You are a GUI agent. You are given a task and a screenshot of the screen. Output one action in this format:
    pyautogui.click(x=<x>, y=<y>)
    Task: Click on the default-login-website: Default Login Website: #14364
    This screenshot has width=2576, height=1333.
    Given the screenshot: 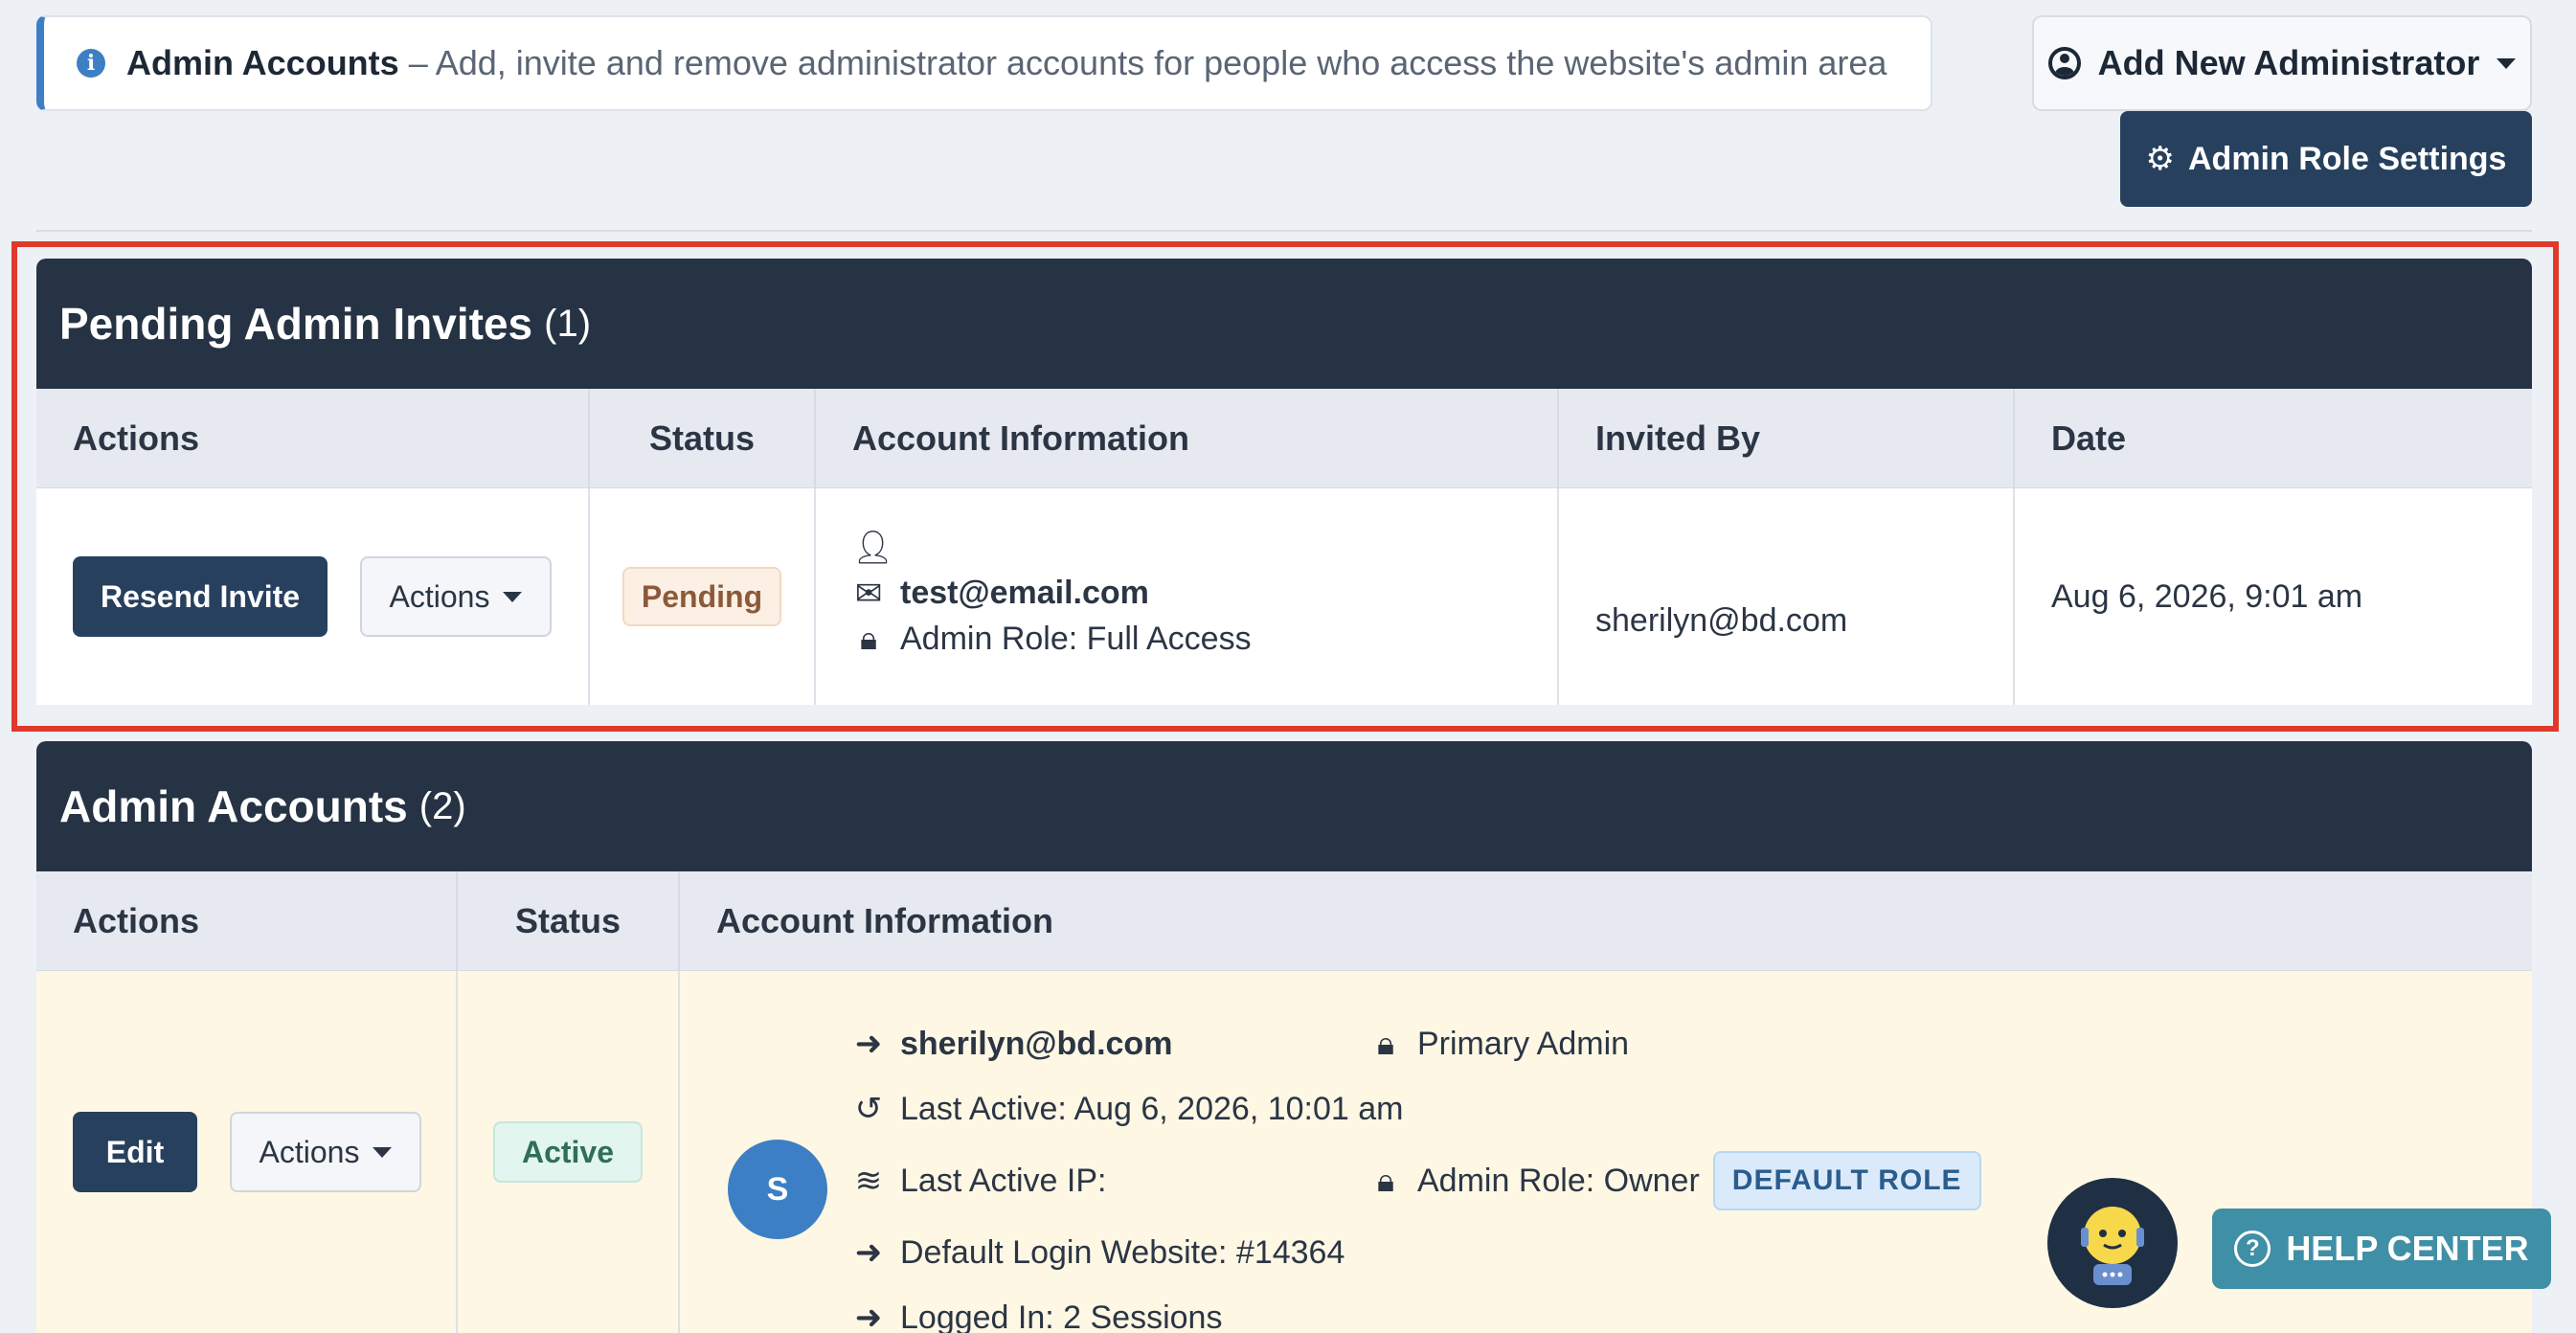 What is the action you would take?
    pyautogui.click(x=1122, y=1252)
    